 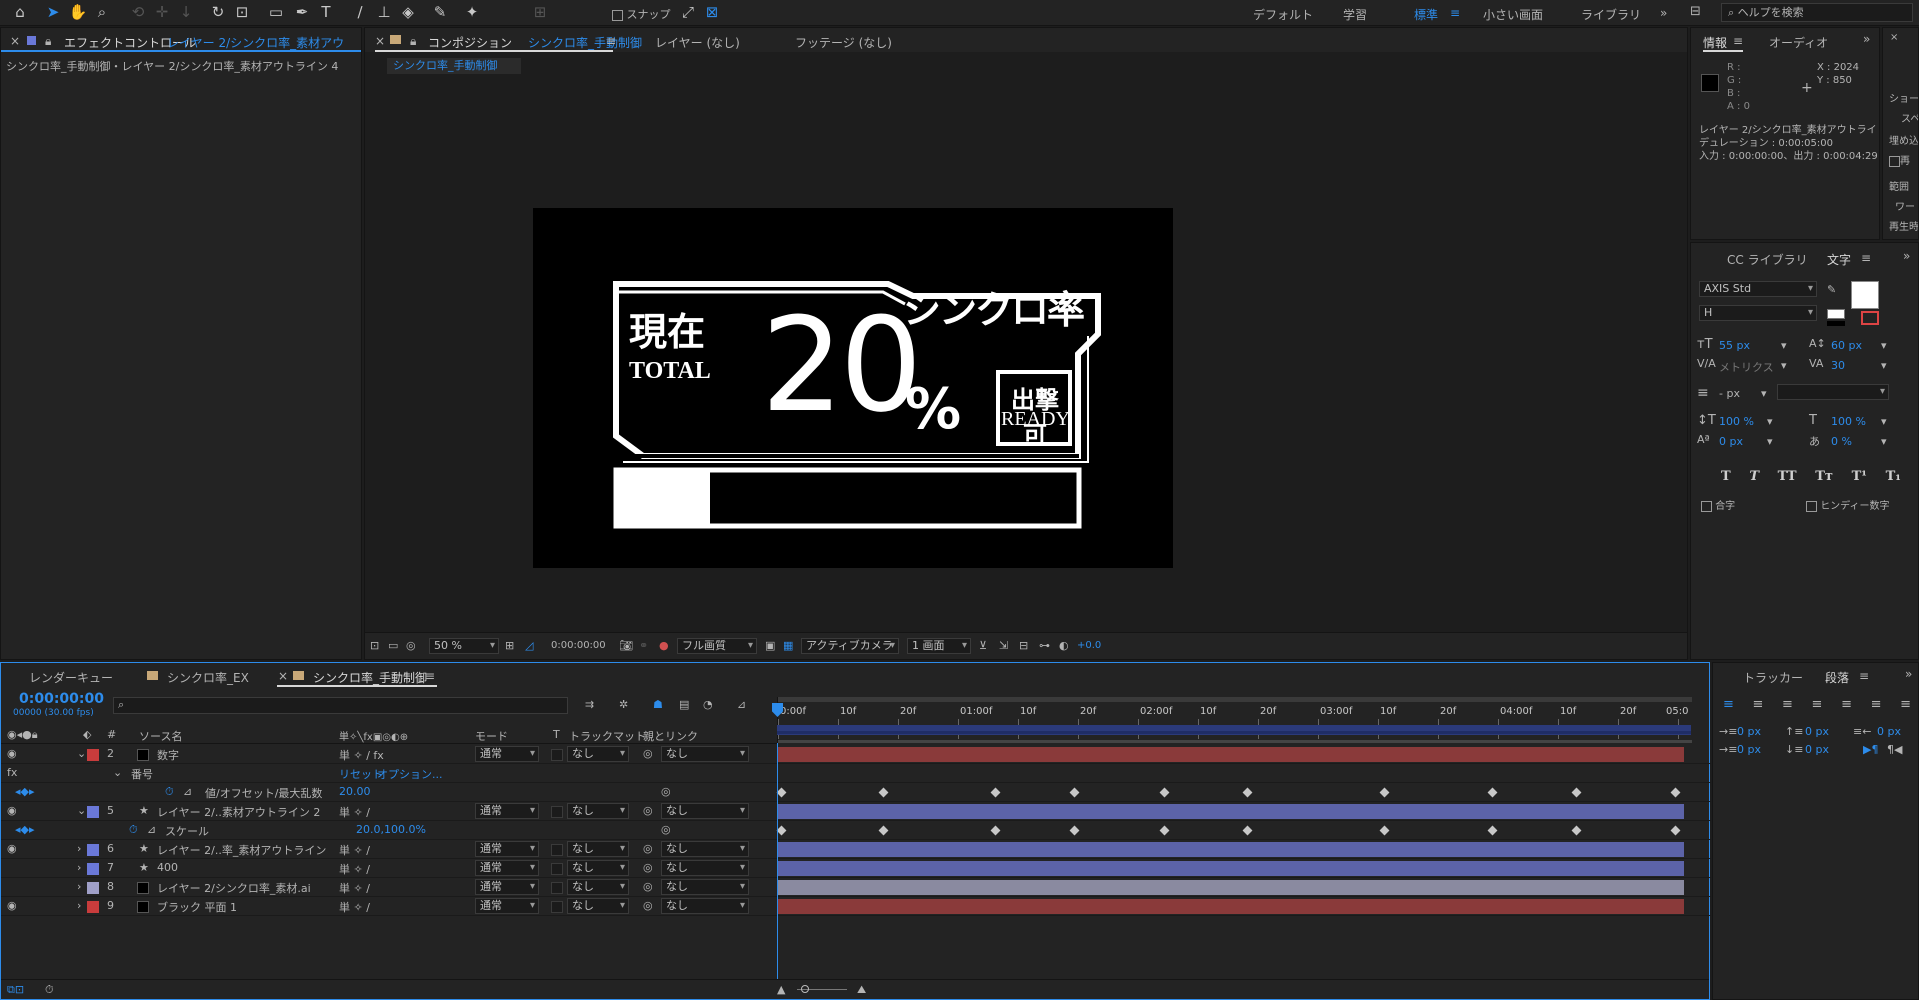 I want to click on layer-name: レイヤー 2/..素材アウトライン 2, so click(x=245, y=812).